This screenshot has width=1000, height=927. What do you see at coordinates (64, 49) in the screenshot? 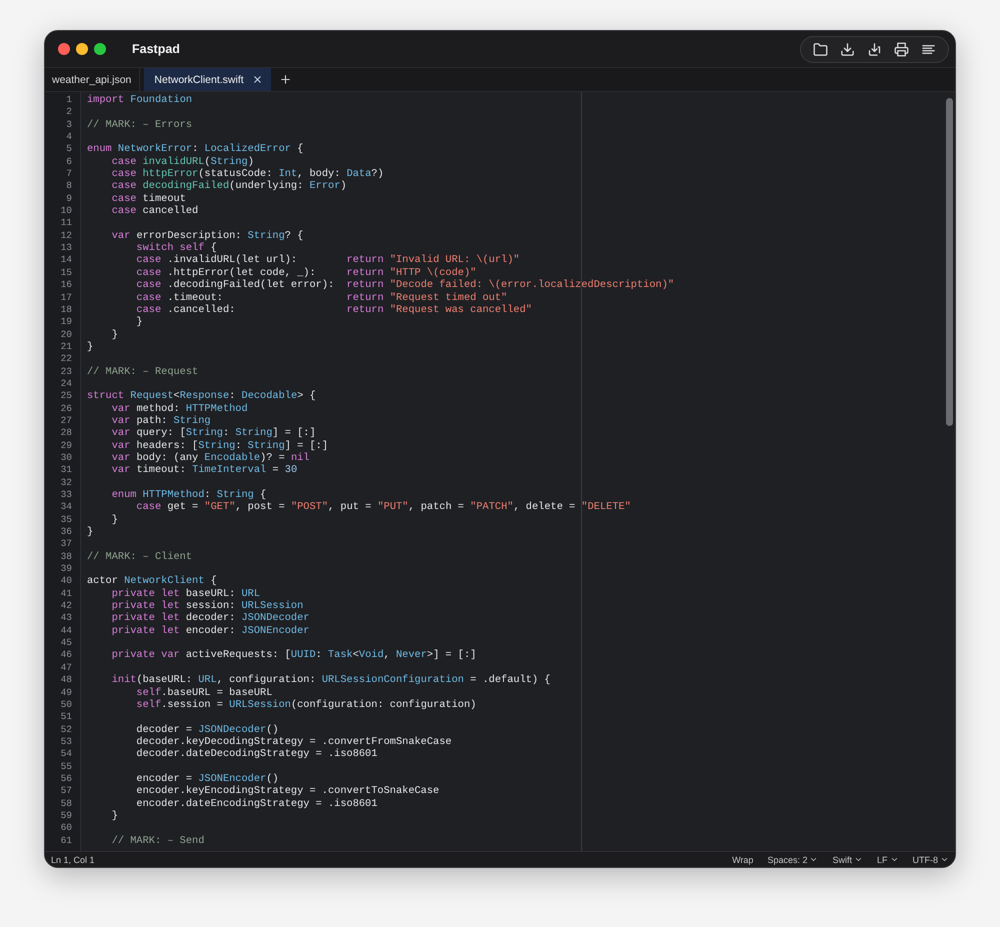
I see `close-window-button` at bounding box center [64, 49].